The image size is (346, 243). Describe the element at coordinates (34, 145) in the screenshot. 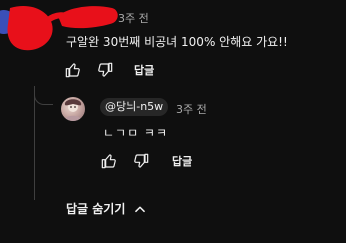

I see `thread-line` at that location.